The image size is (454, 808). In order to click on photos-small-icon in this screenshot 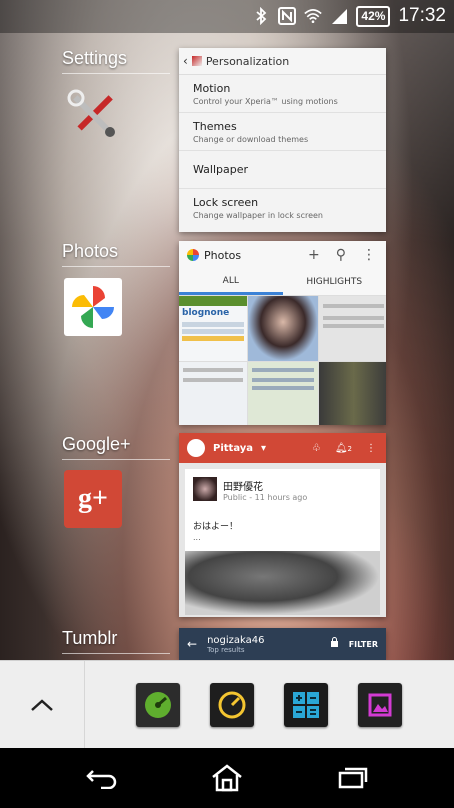, I will do `click(193, 255)`.